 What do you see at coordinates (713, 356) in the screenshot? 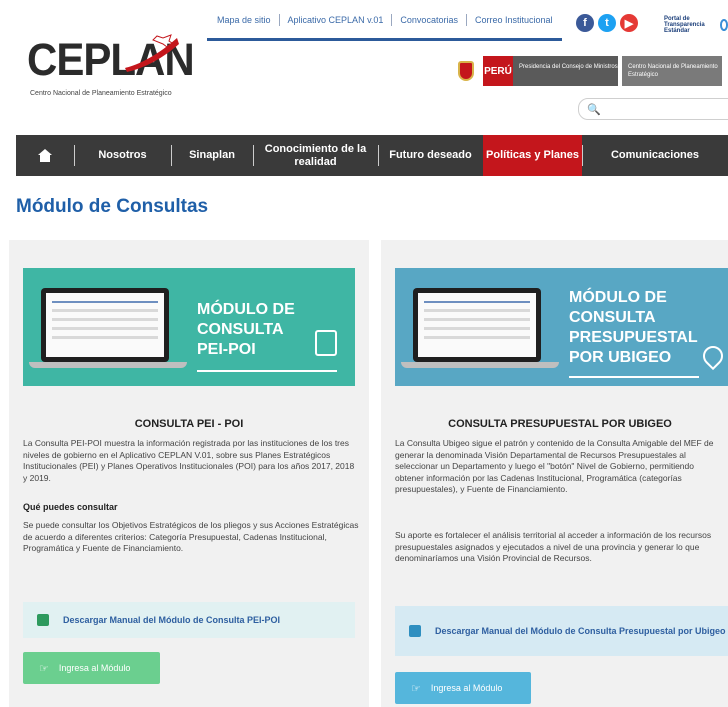
I see `location-pin-icon` at bounding box center [713, 356].